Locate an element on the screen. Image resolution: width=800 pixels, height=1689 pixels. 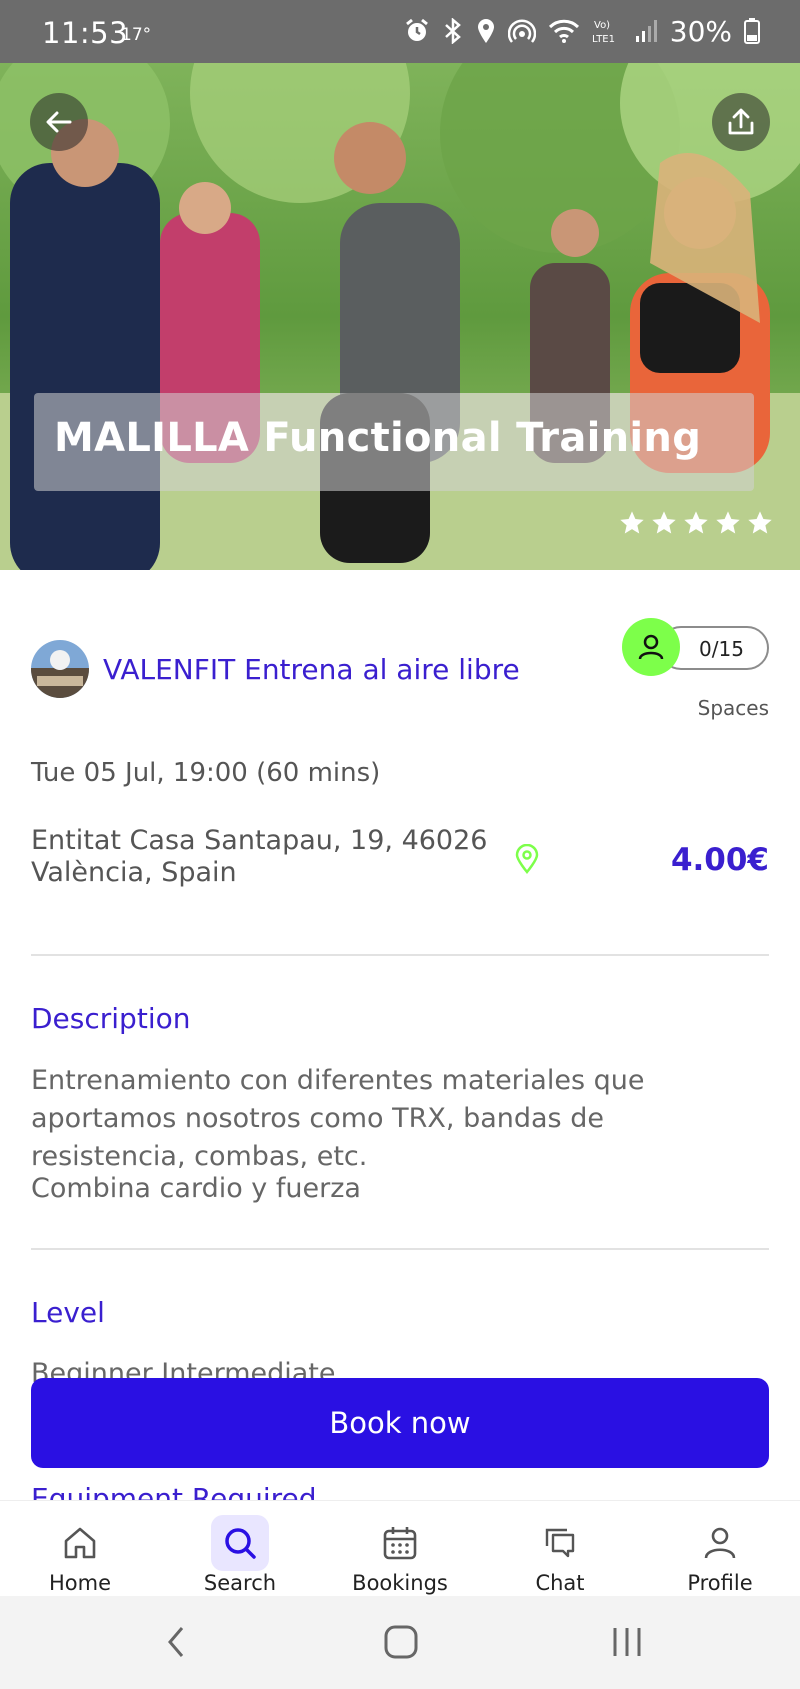
share-button is located at coordinates (741, 122).